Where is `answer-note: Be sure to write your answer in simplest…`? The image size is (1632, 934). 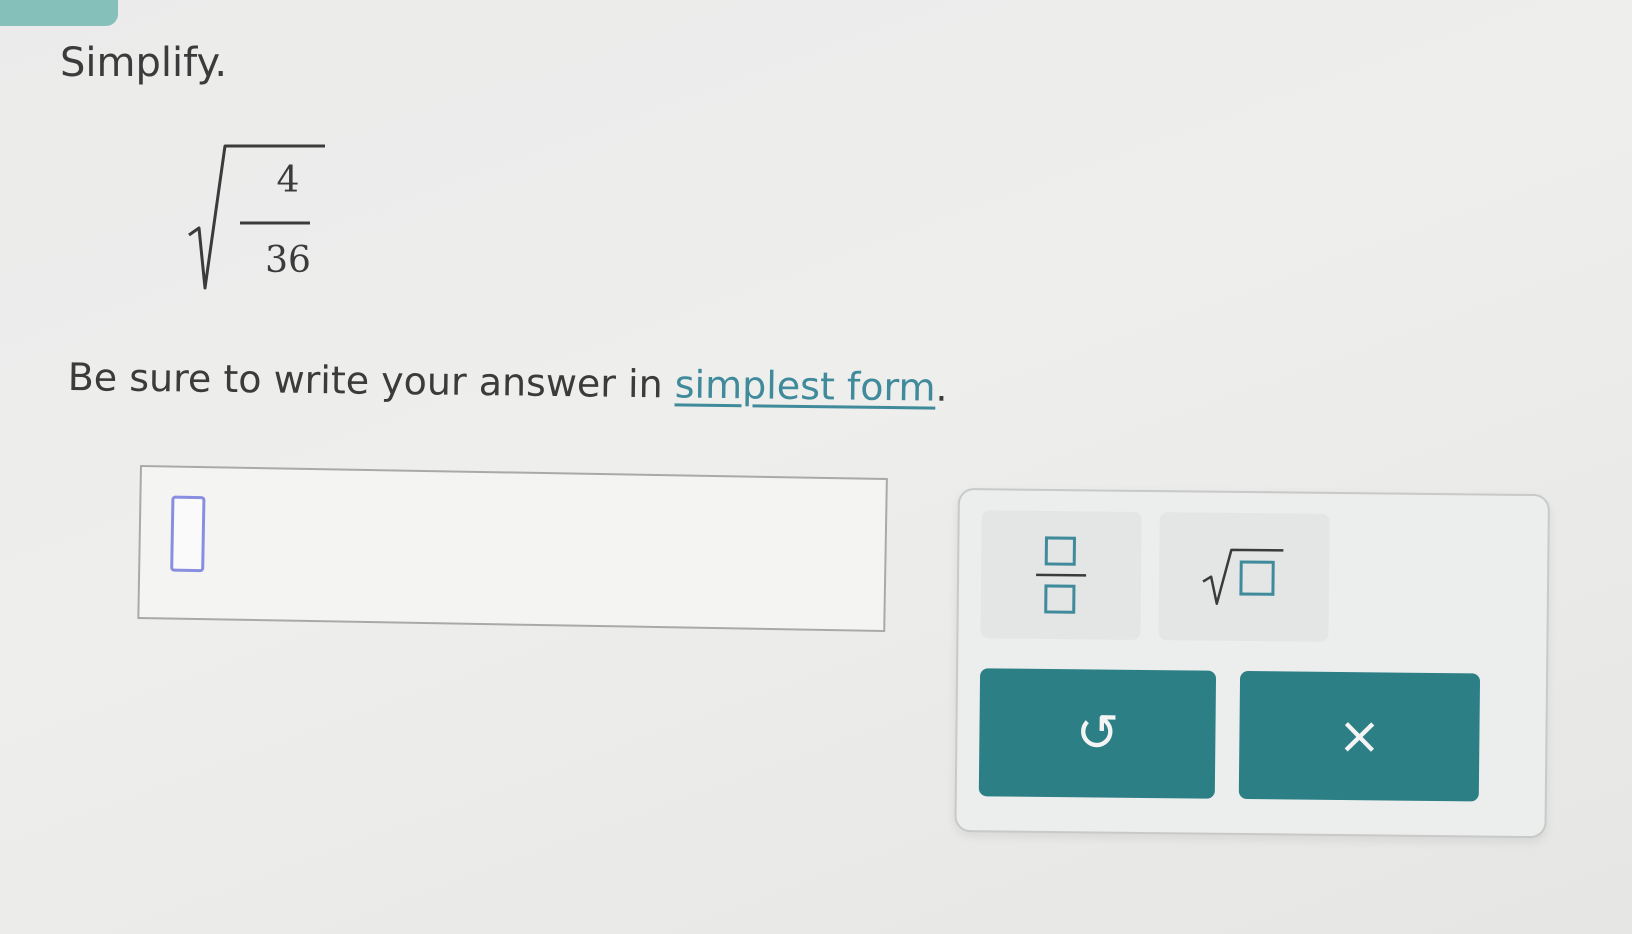 answer-note: Be sure to write your answer in simplest… is located at coordinates (507, 382).